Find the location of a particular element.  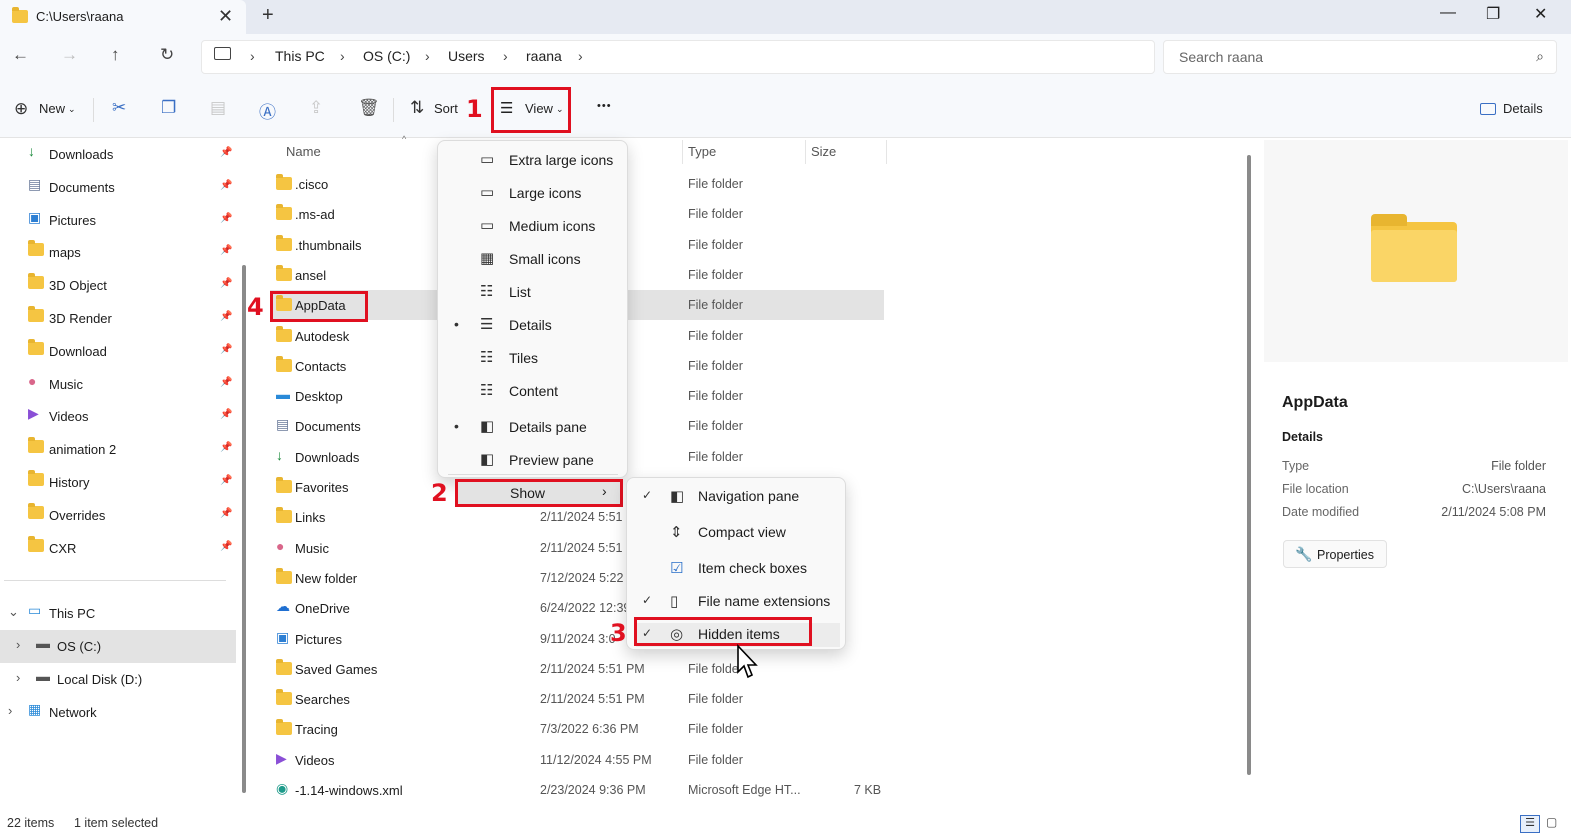

paste-icon: ▤ is located at coordinates (218, 108).